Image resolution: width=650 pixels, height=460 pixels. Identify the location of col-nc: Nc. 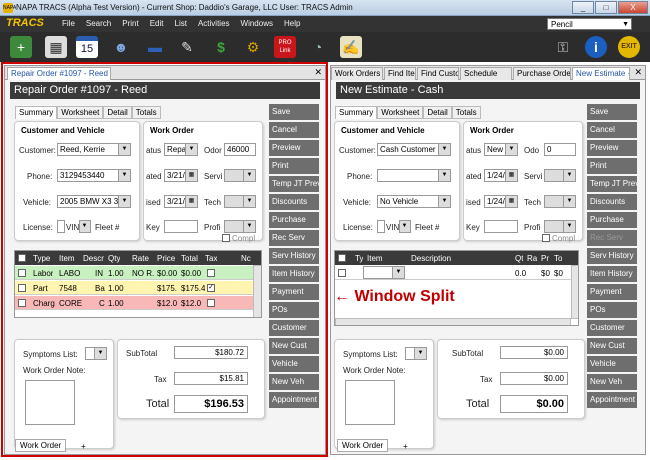
(246, 258).